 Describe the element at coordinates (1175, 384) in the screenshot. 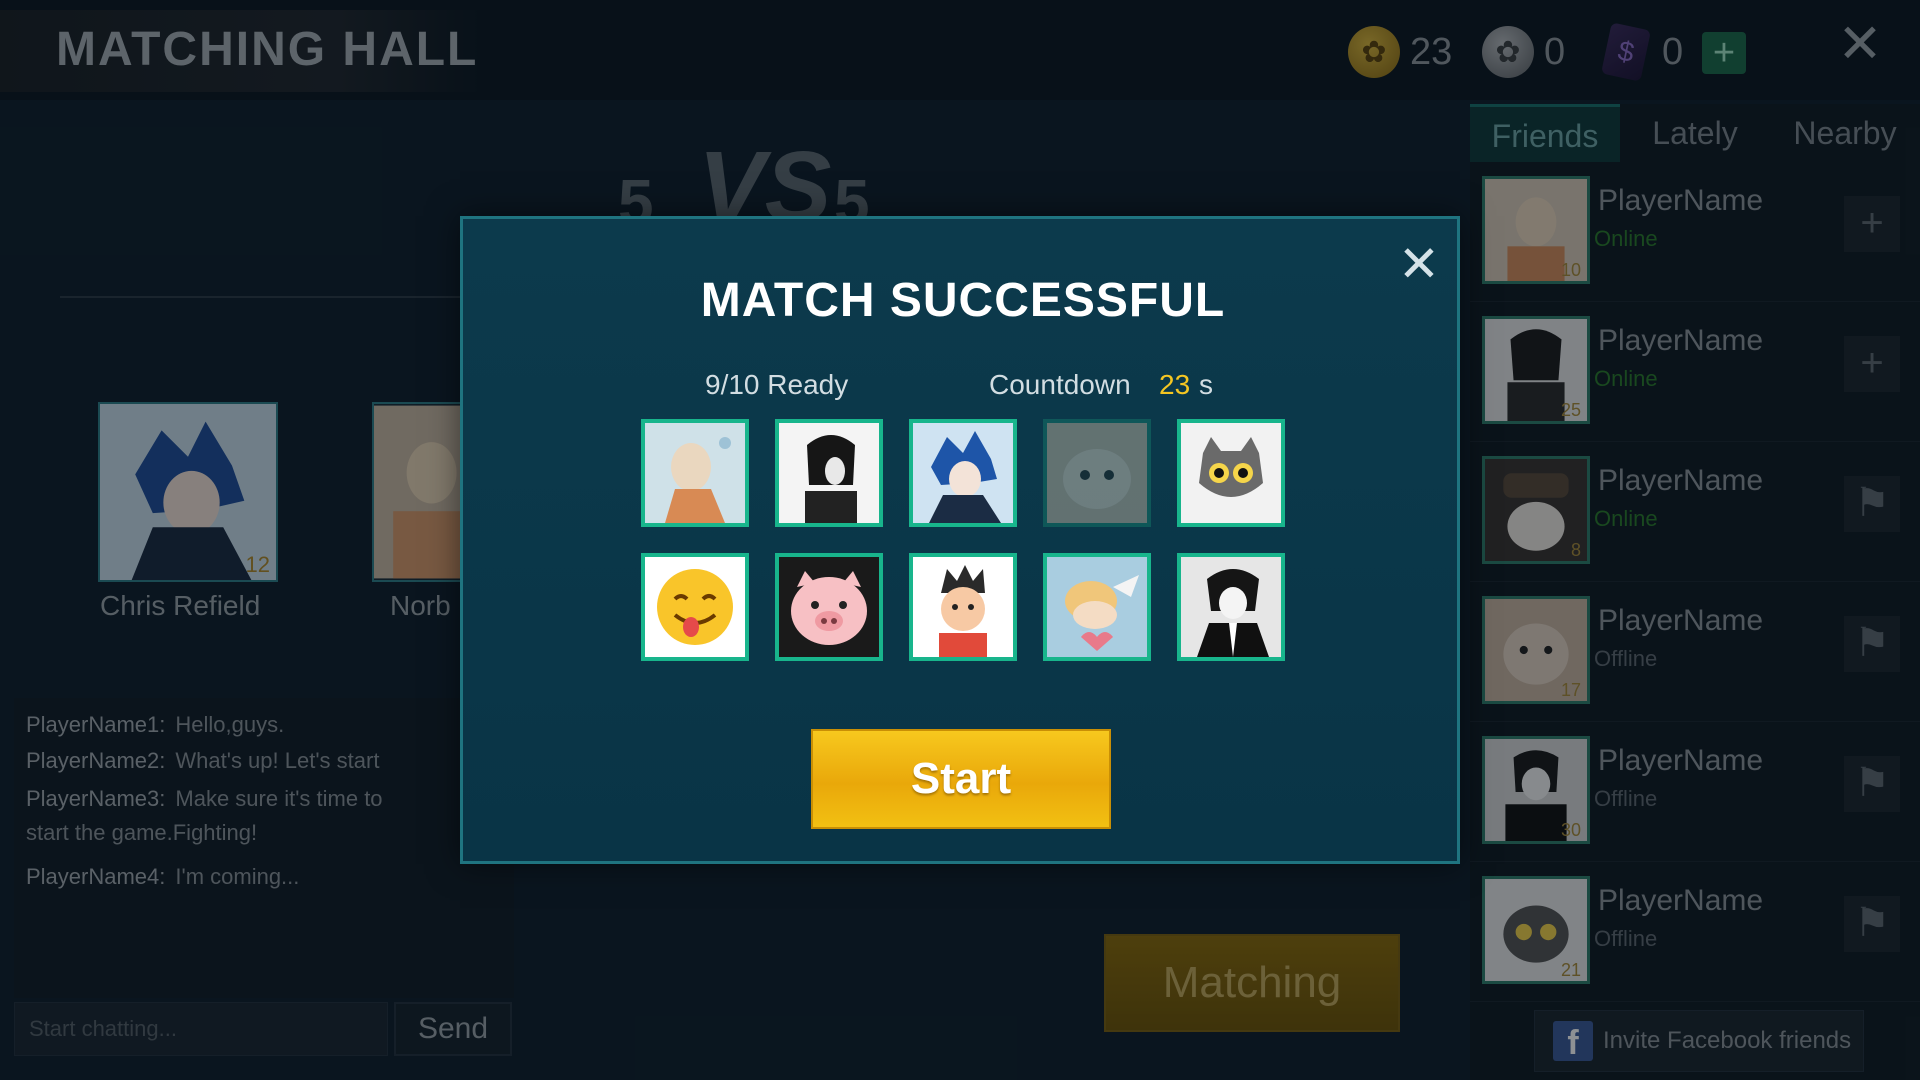

I see `countdown-value: 23` at that location.